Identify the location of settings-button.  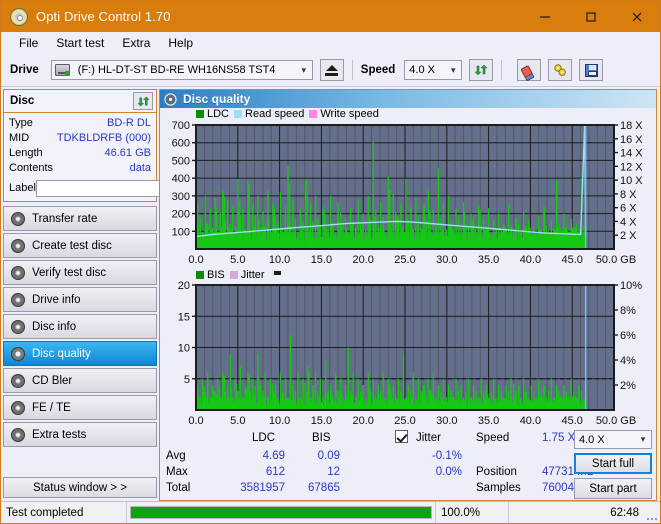
(560, 70).